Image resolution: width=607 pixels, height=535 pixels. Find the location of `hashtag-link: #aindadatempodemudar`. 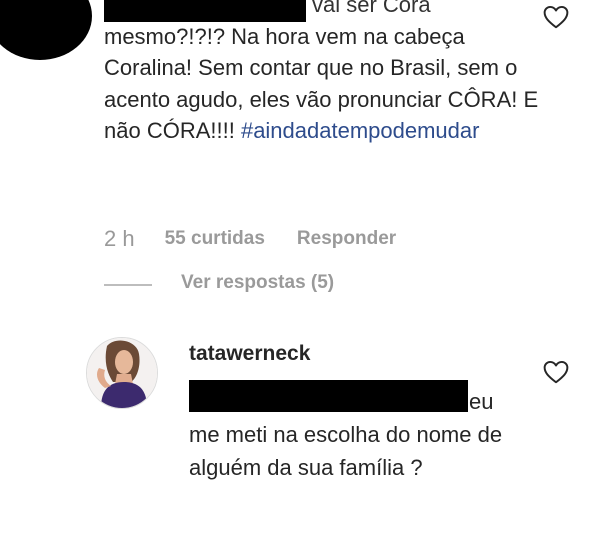

hashtag-link: #aindadatempodemudar is located at coordinates (360, 130).